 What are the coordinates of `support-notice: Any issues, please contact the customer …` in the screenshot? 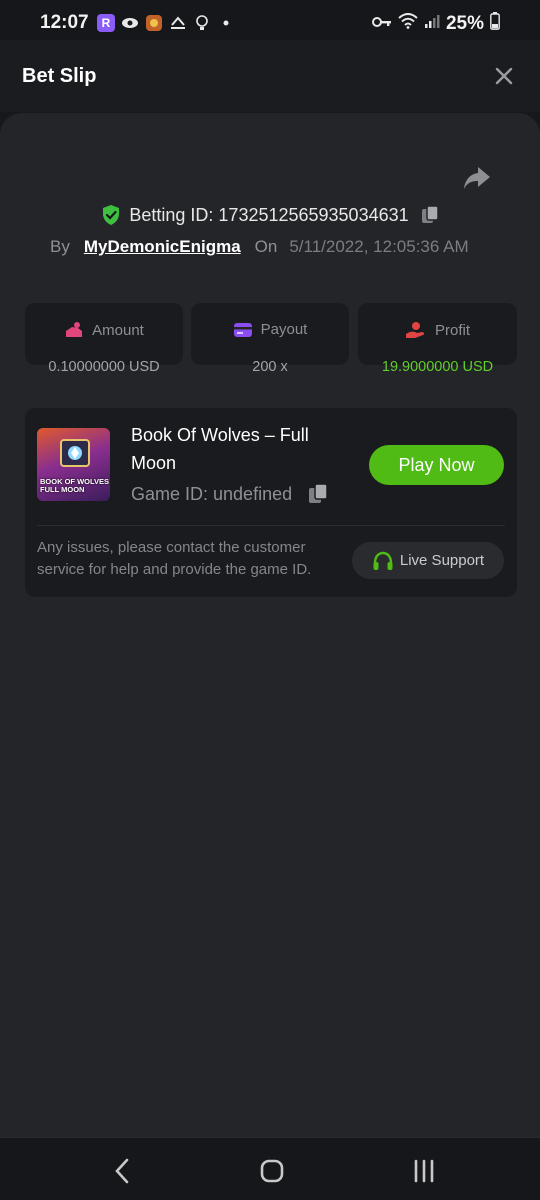 It's located at (174, 558).